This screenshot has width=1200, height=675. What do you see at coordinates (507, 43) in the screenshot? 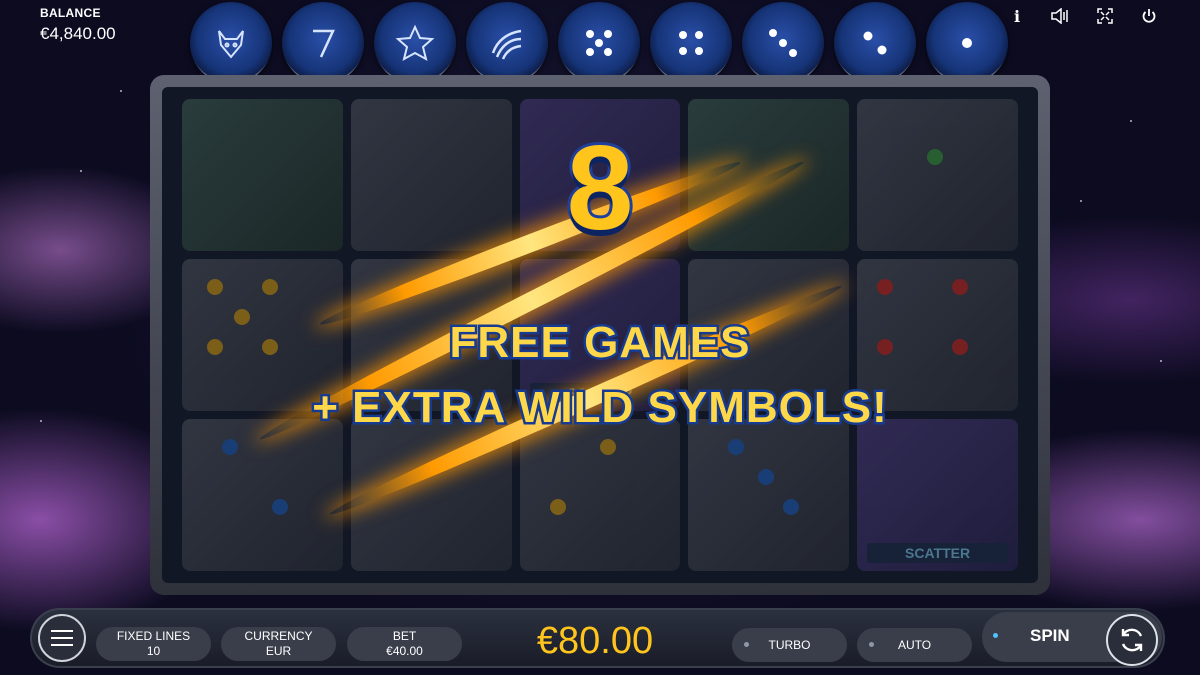
I see `claw-icon` at bounding box center [507, 43].